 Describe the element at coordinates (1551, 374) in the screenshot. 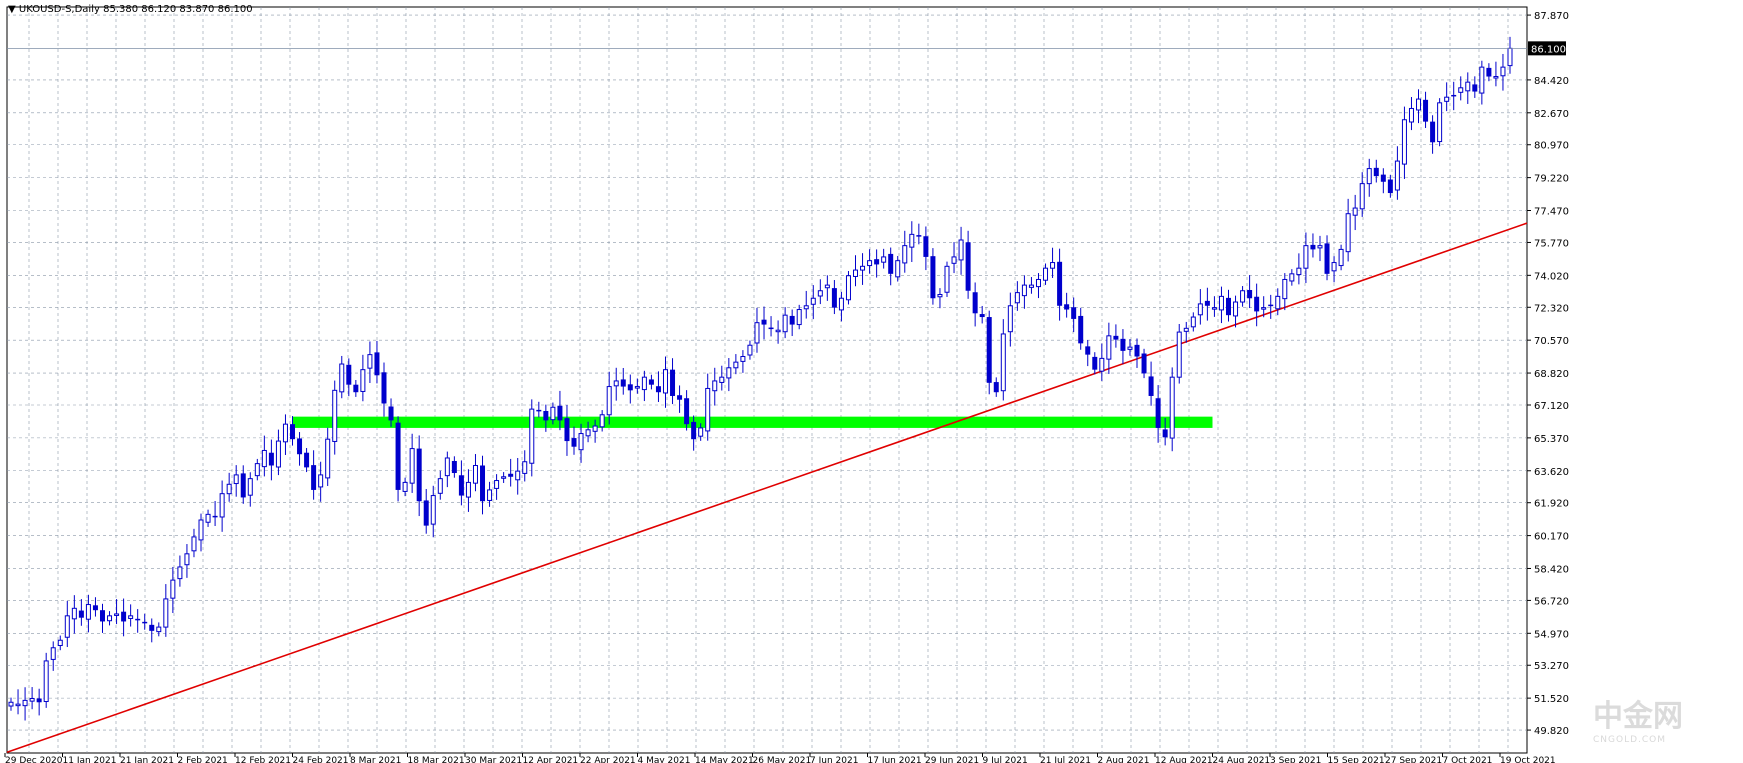

I see `y-tick-label: 68.820` at that location.